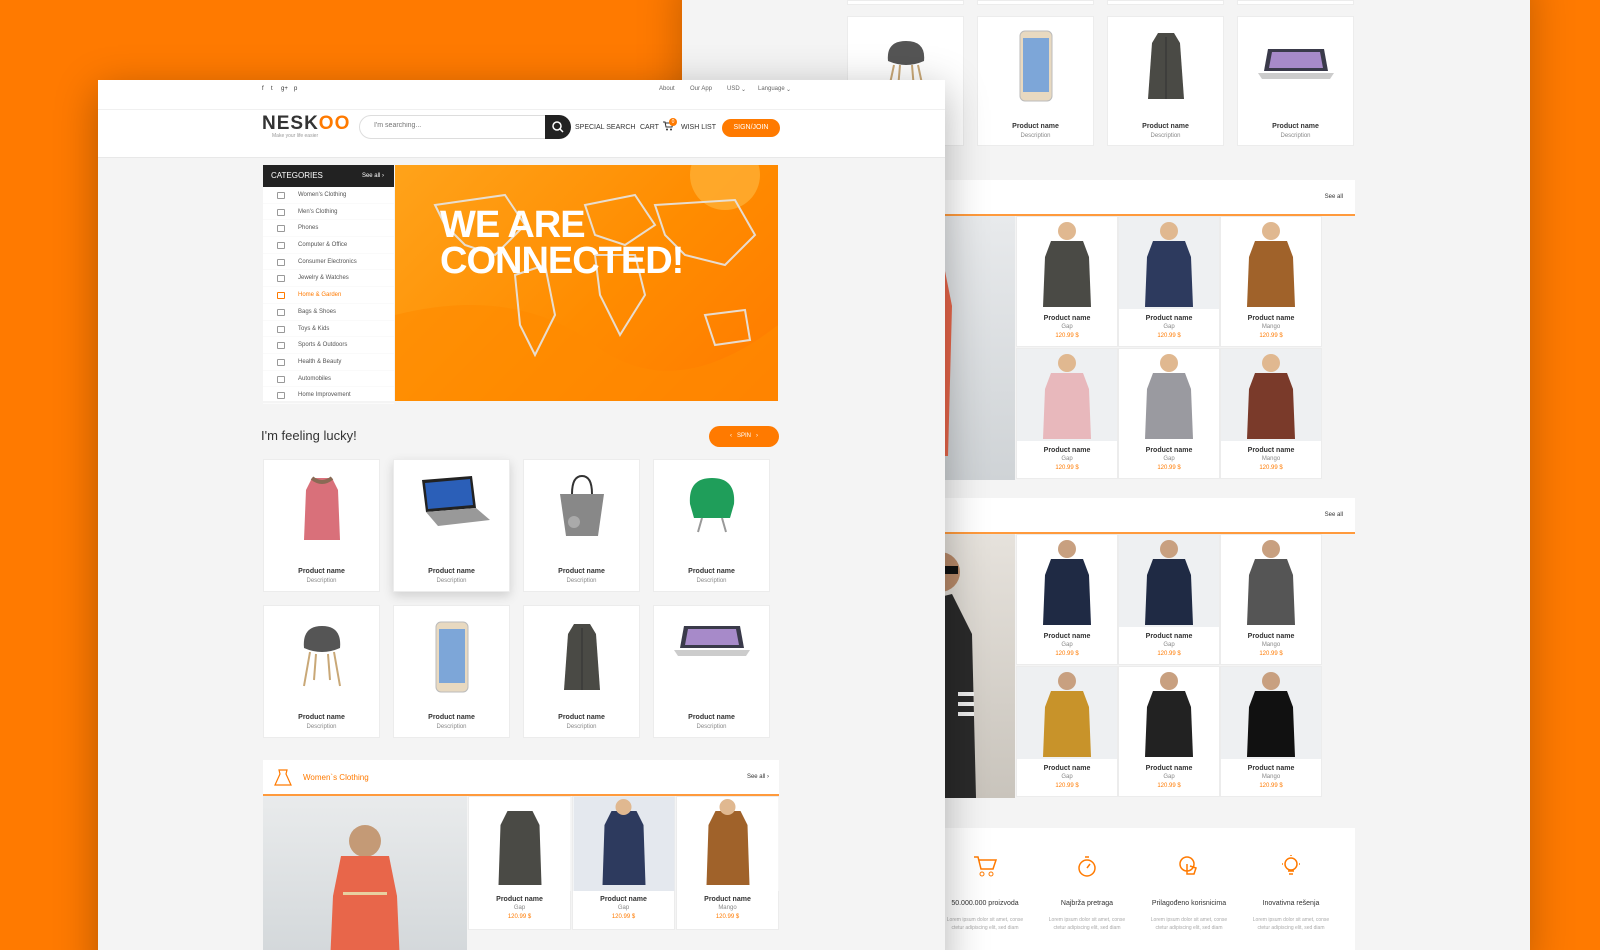 Image resolution: width=1600 pixels, height=950 pixels. What do you see at coordinates (322, 511) in the screenshot?
I see `coat-icon` at bounding box center [322, 511].